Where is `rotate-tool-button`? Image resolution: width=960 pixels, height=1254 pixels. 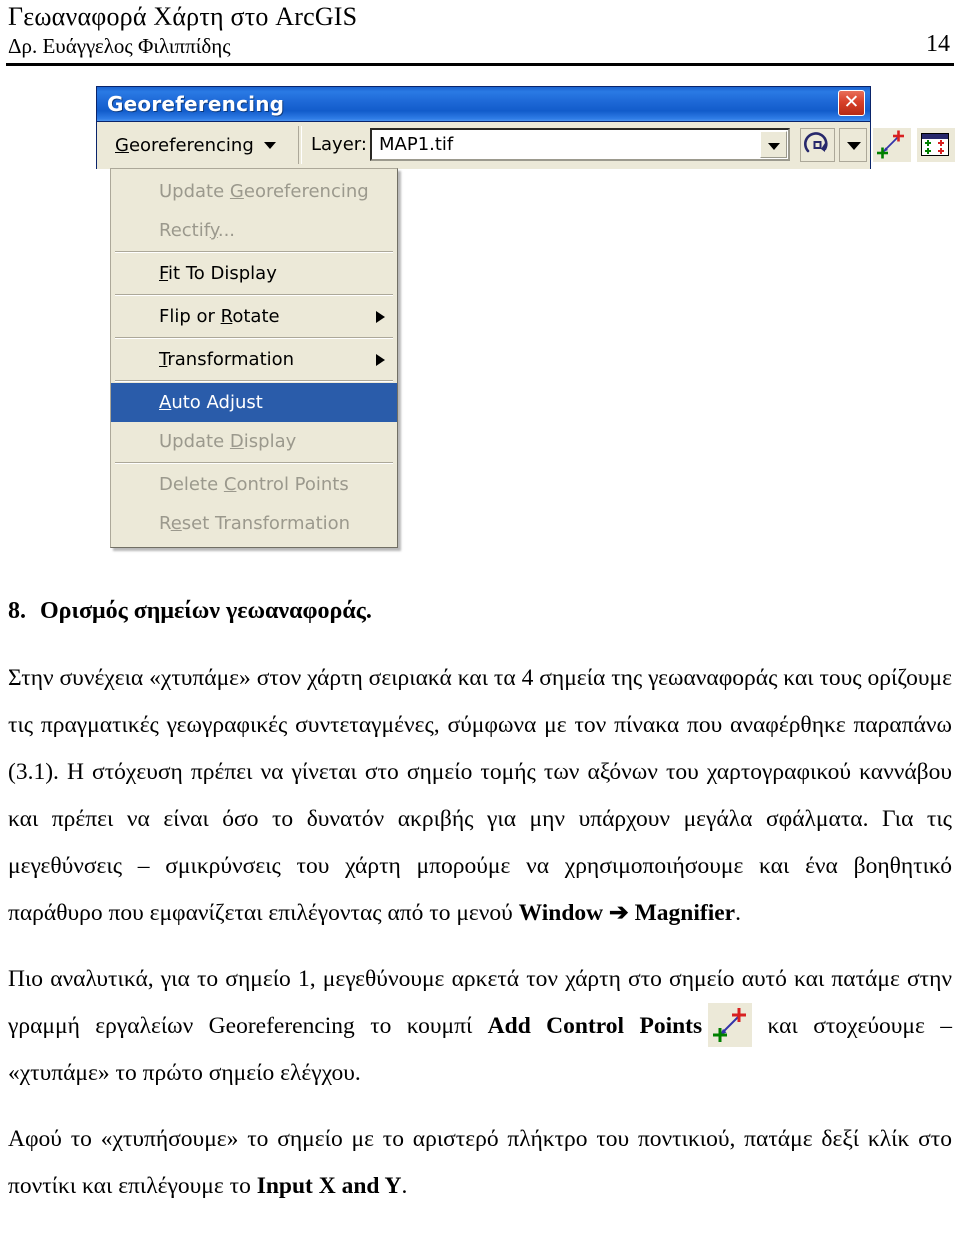
rotate-tool-button is located at coordinates (817, 145).